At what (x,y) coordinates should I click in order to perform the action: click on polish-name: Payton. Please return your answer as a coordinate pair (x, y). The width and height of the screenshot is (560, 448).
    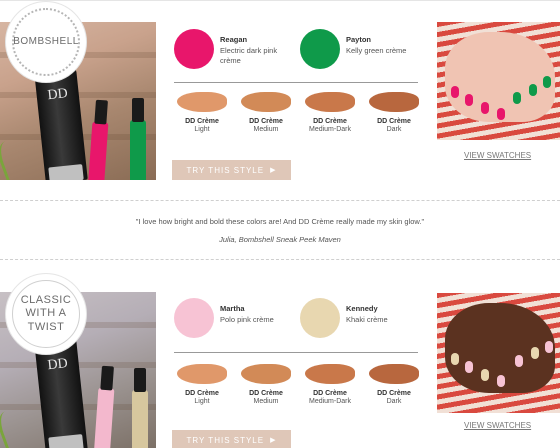
    Looking at the image, I should click on (359, 39).